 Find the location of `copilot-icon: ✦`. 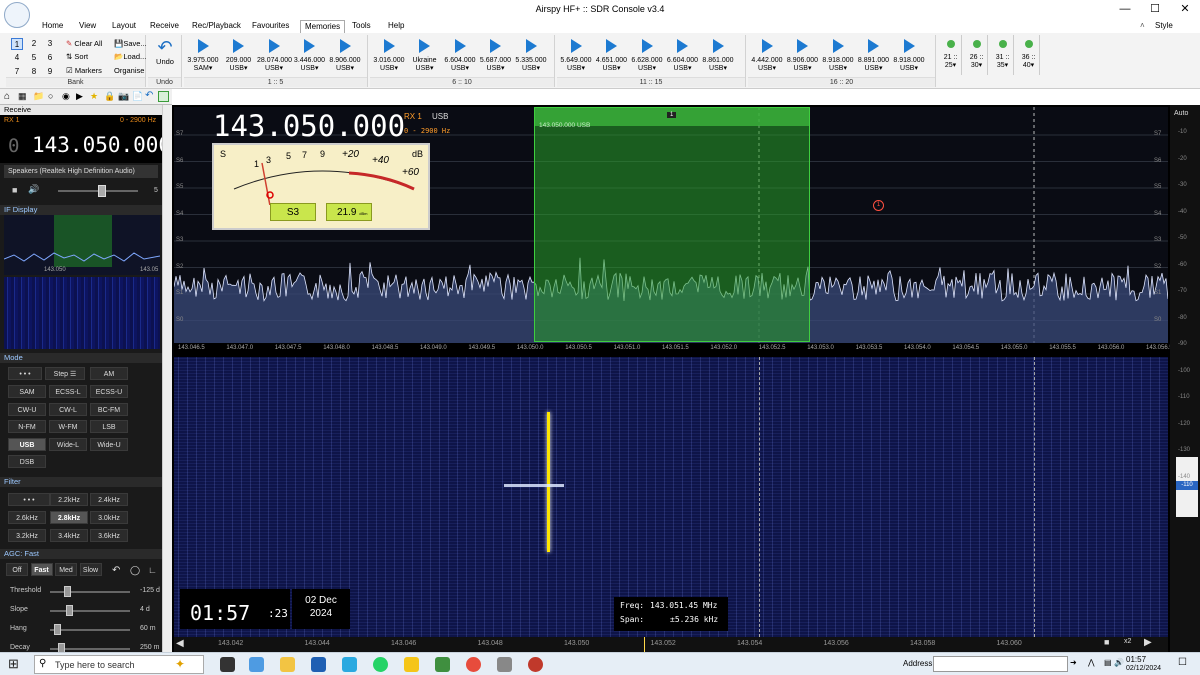

copilot-icon: ✦ is located at coordinates (180, 664).